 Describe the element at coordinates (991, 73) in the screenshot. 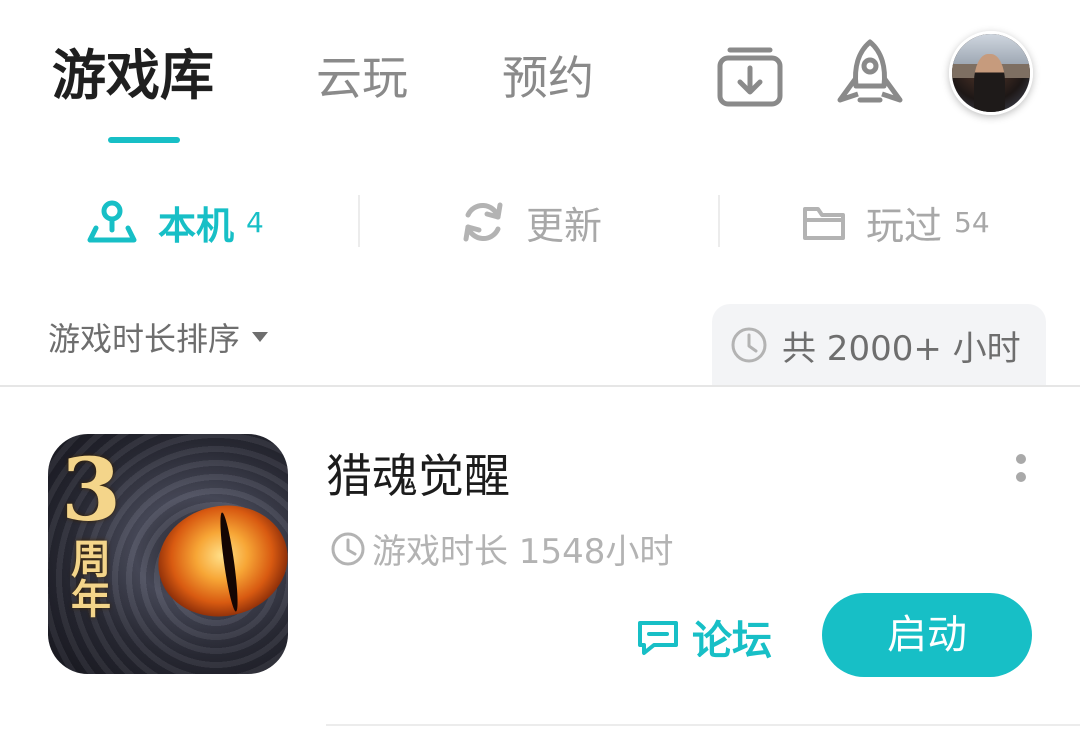

I see `user-avatar` at that location.